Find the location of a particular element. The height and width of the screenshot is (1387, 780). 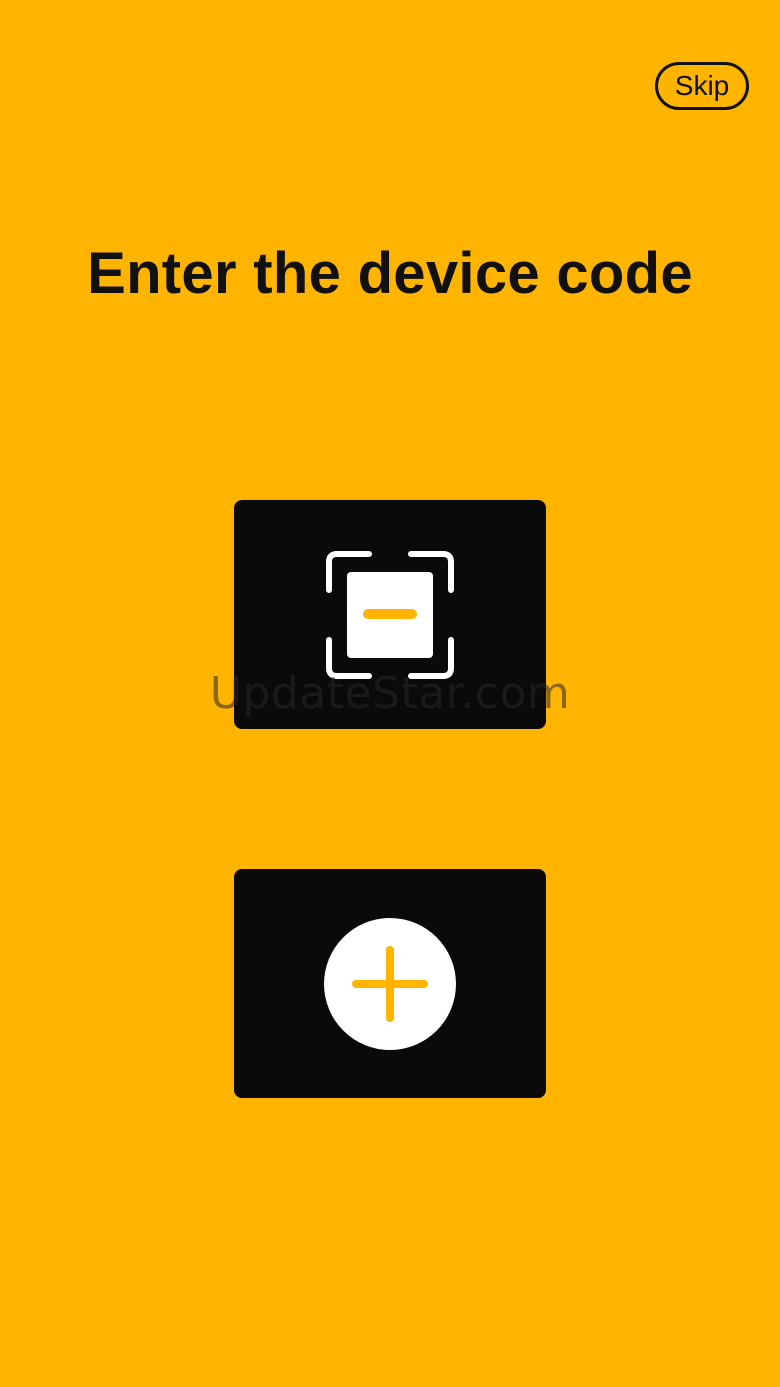

scan-code-button is located at coordinates (390, 614).